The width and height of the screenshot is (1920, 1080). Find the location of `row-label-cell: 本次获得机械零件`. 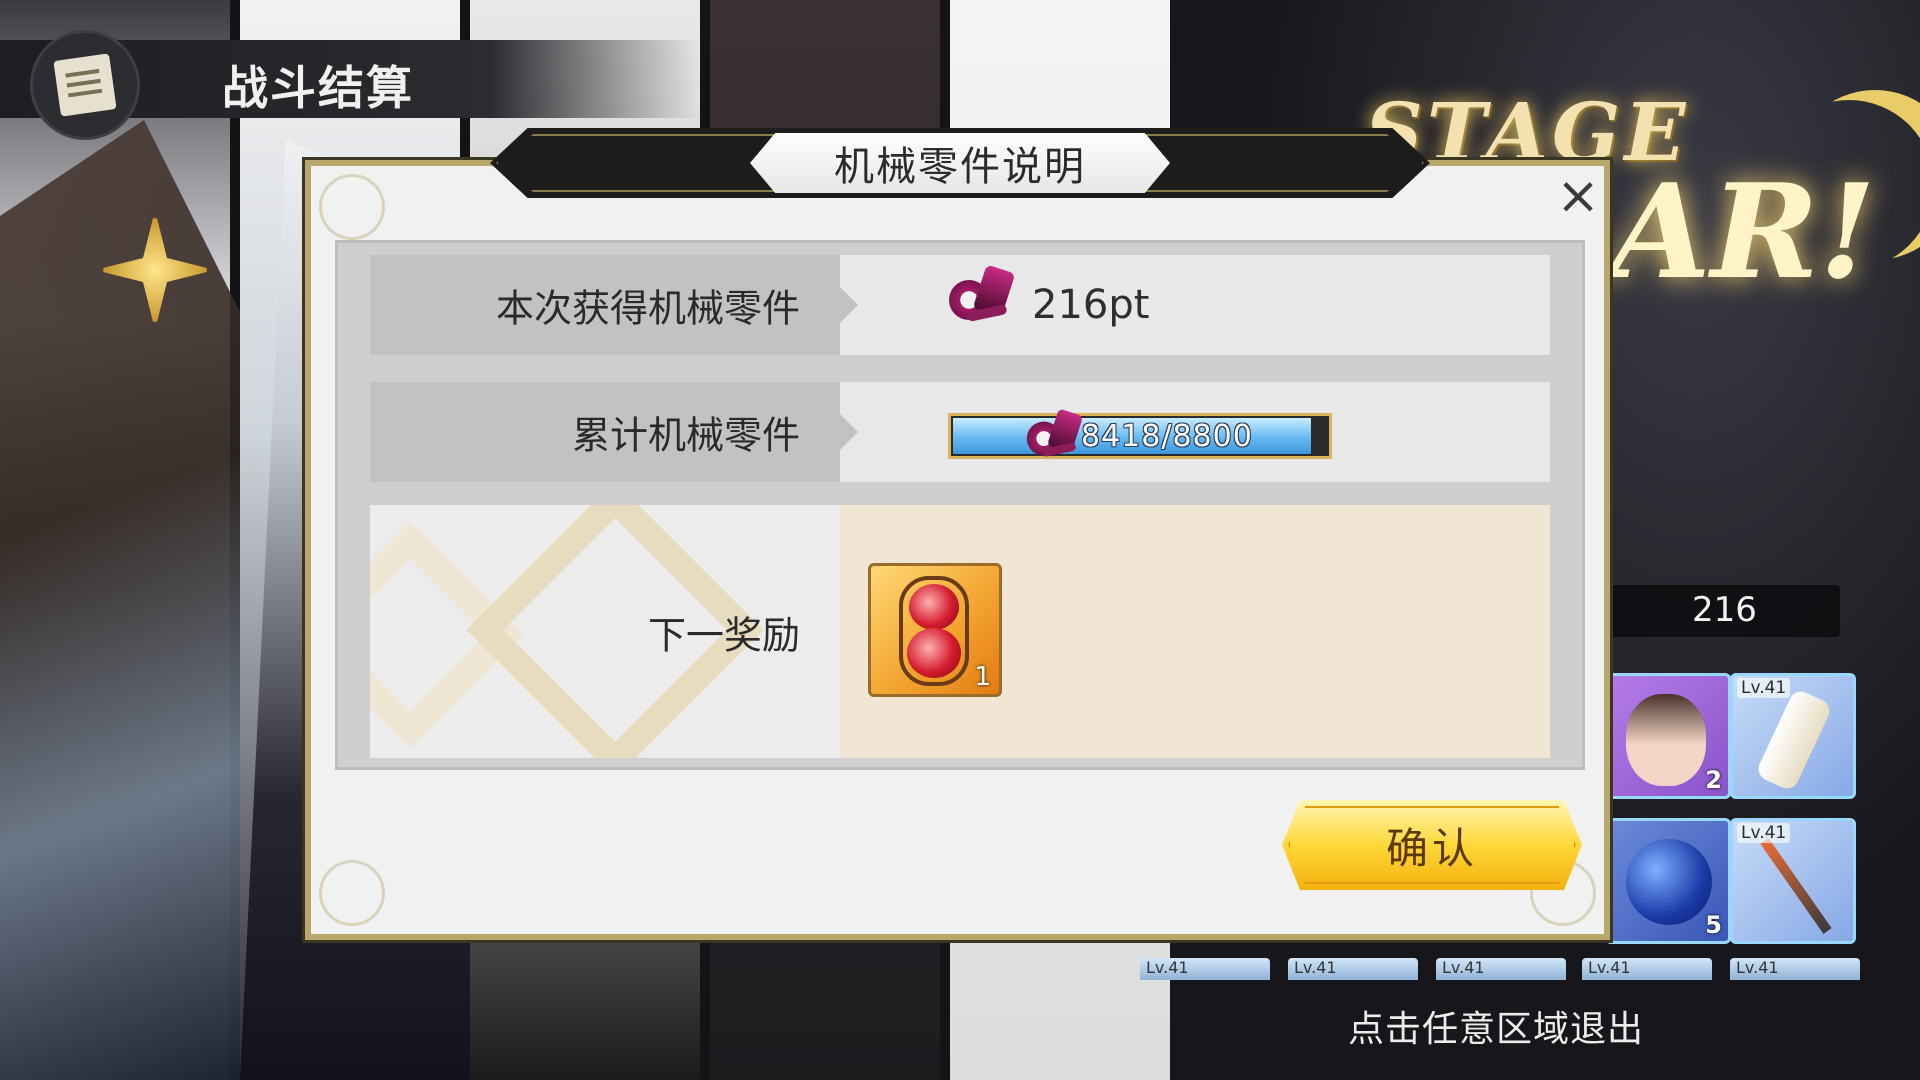

row-label-cell: 本次获得机械零件 is located at coordinates (605, 305).